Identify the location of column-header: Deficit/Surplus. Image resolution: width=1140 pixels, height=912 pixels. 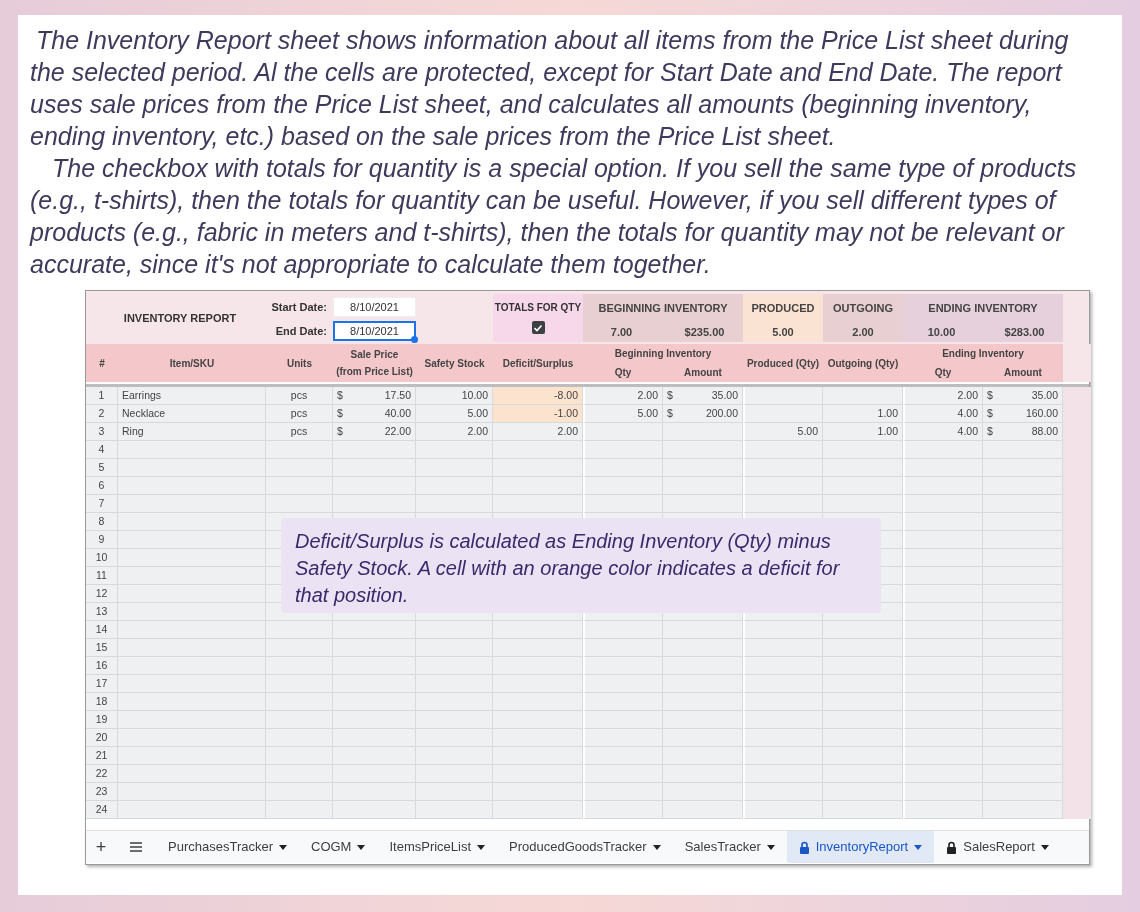
(538, 363).